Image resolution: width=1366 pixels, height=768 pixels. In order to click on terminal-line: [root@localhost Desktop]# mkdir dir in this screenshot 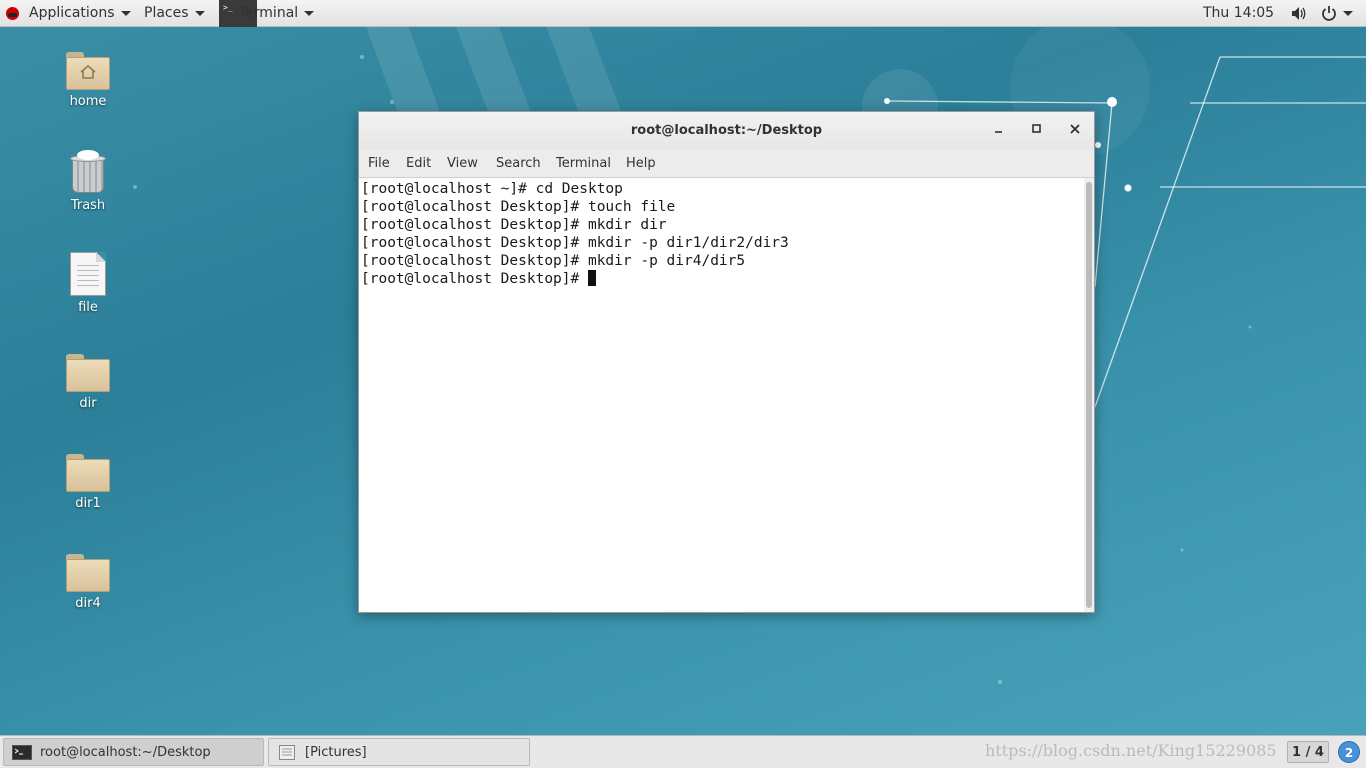, I will do `click(514, 225)`.